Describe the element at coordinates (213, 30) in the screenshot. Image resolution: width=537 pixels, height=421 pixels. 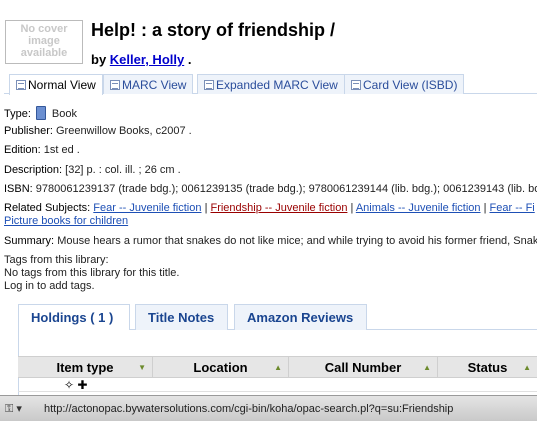
I see `book-title: Help! : a story of friendship /` at that location.